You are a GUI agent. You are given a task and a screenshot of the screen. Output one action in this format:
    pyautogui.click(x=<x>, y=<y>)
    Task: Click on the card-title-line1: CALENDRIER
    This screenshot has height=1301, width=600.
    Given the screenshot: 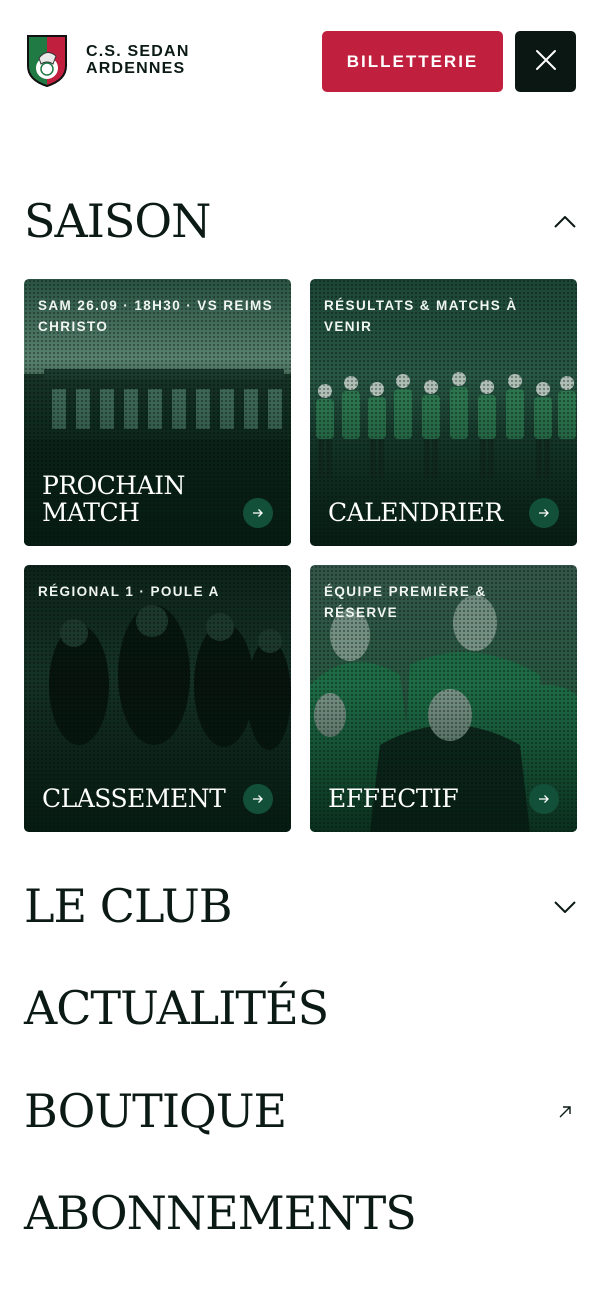 What is the action you would take?
    pyautogui.click(x=415, y=512)
    